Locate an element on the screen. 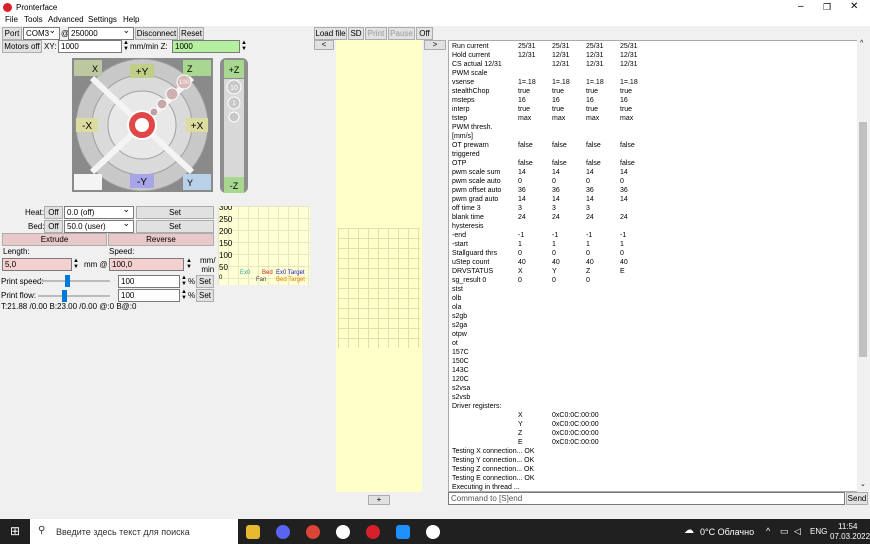 This screenshot has width=870, height=544. off-button: Off is located at coordinates (424, 33).